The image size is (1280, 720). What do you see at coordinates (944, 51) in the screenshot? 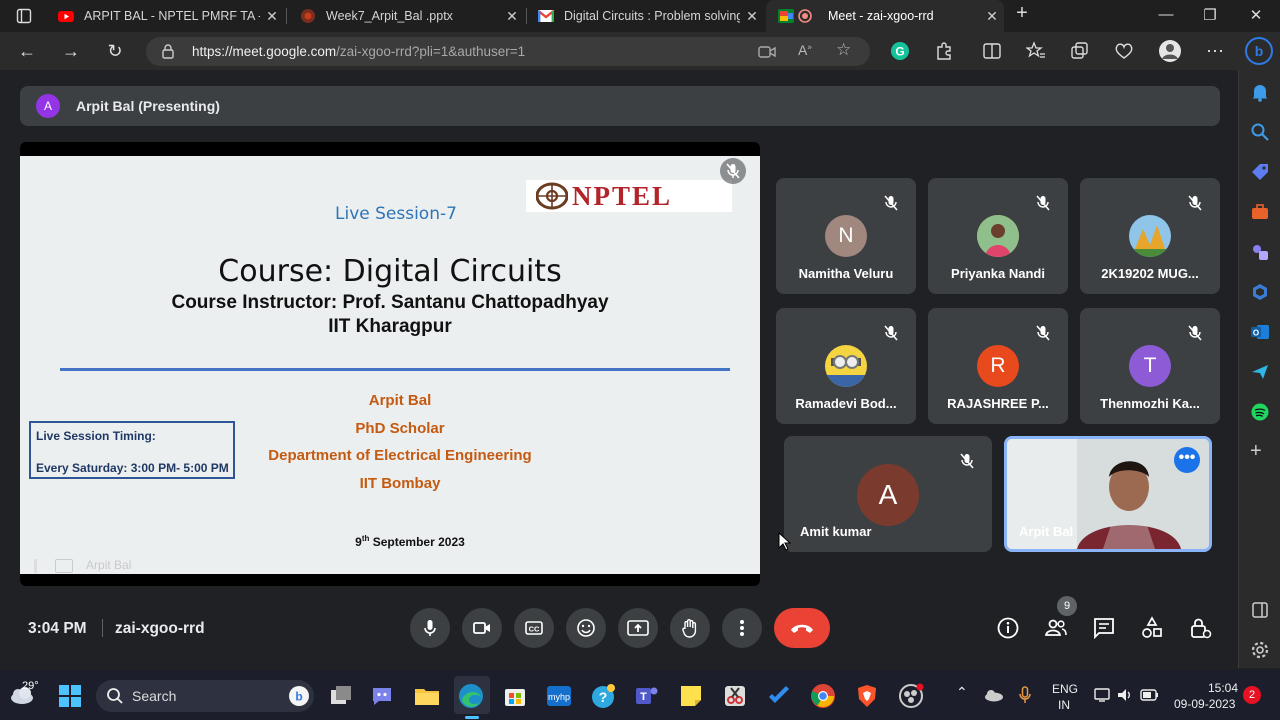
I see `extensions-icon` at bounding box center [944, 51].